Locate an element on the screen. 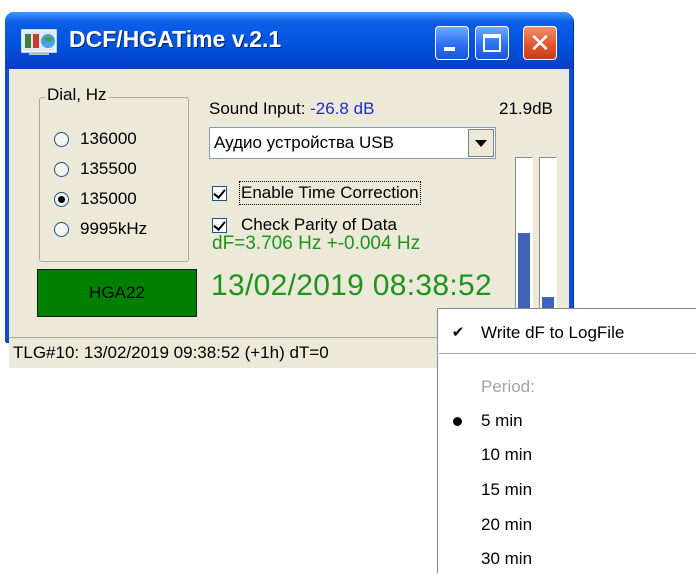 This screenshot has height=575, width=696. df-readout: dF=3.706 Hz +-0.004 Hz is located at coordinates (316, 243).